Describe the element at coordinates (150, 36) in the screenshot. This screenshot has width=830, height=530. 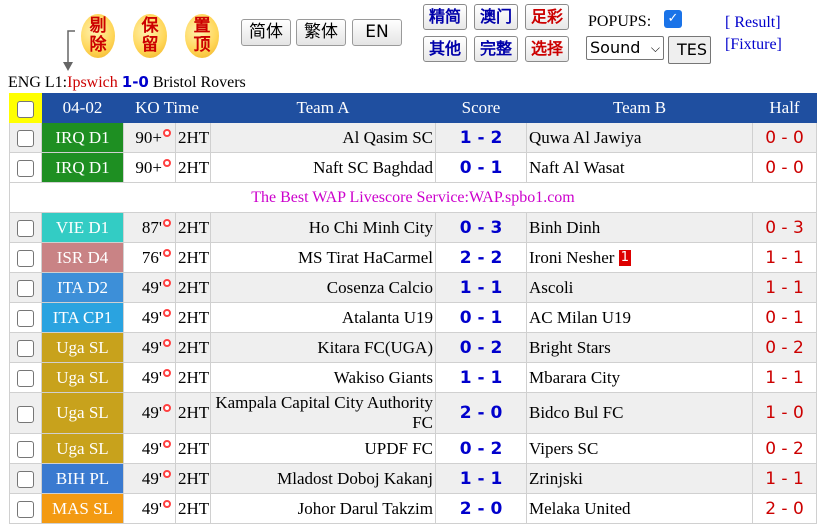
I see `keep-button: 保留` at that location.